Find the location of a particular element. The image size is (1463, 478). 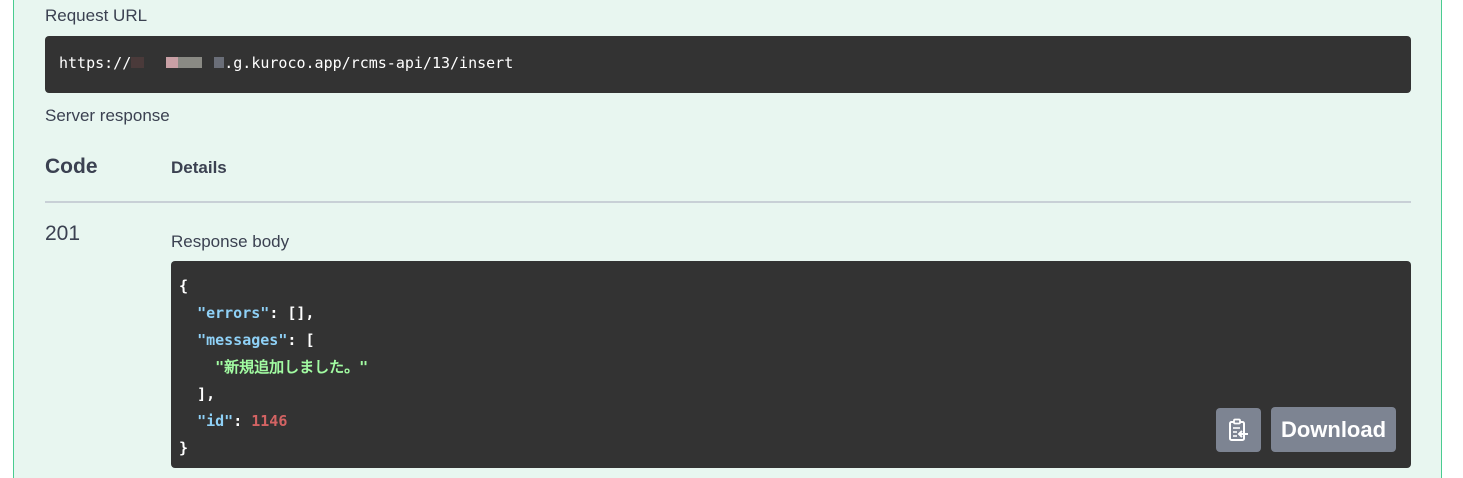

json-key-id: "id" is located at coordinates (215, 421).